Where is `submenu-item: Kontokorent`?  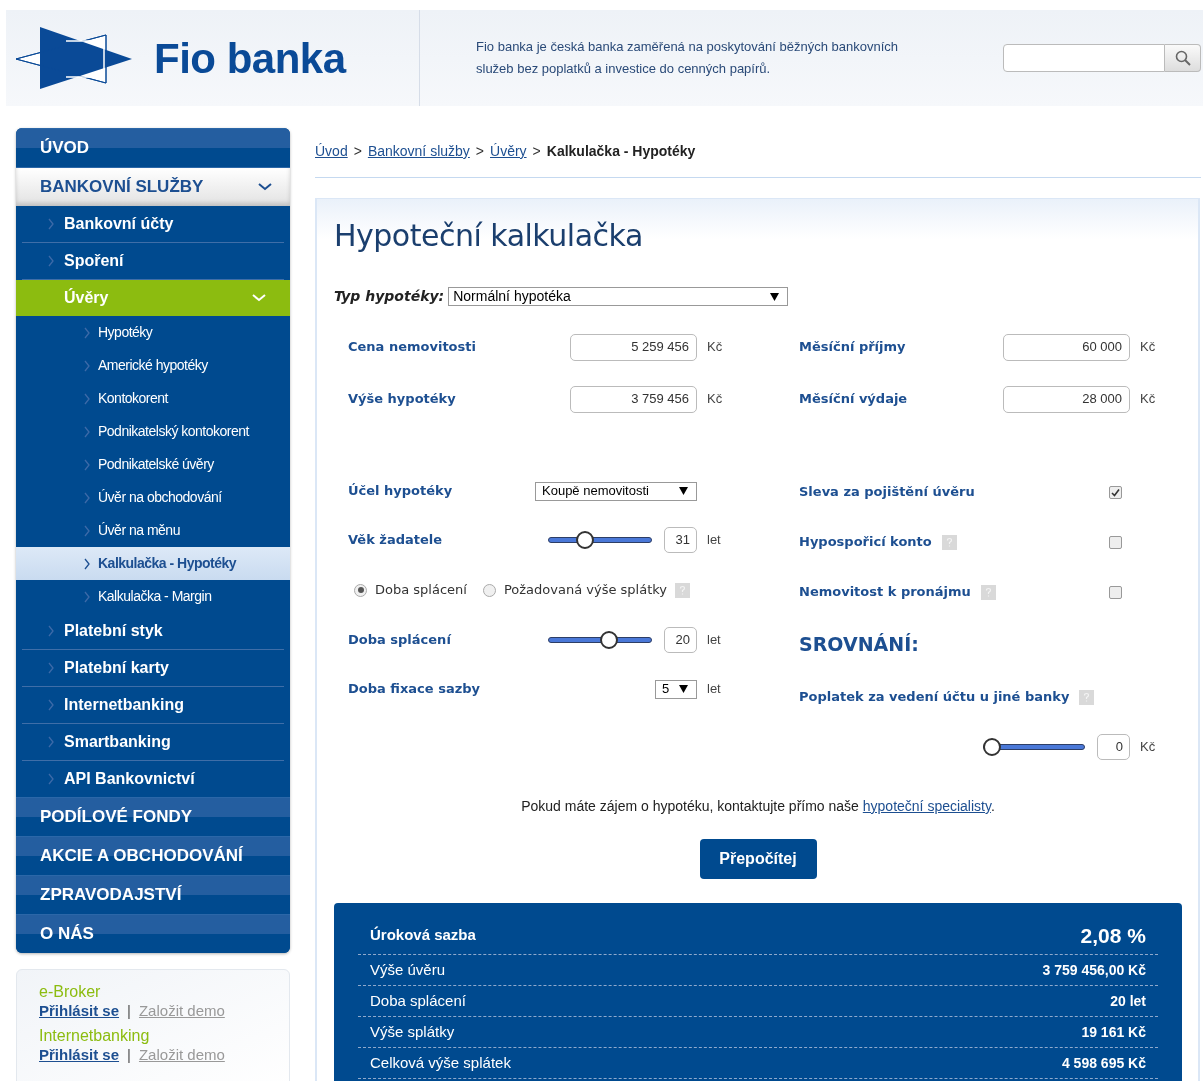
submenu-item: Kontokorent is located at coordinates (153, 398).